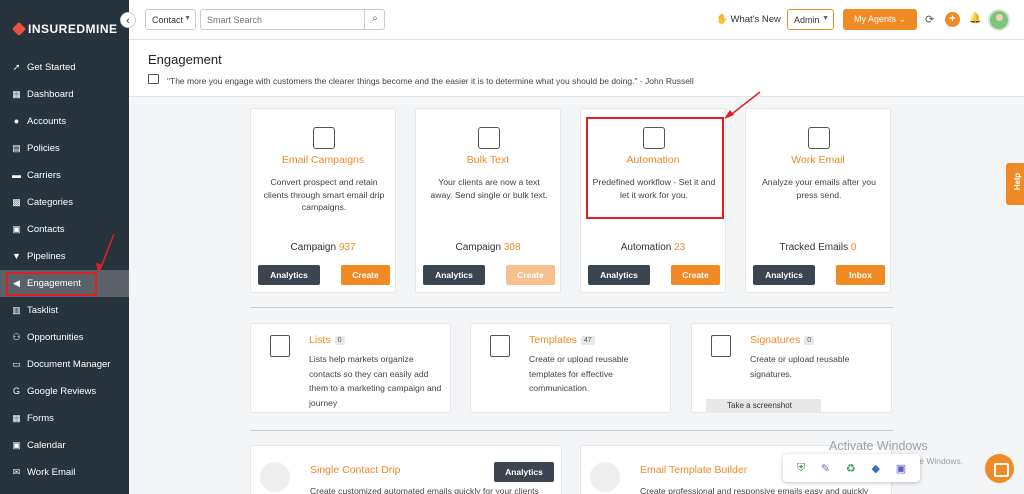 The width and height of the screenshot is (1024, 494). I want to click on card-stat: Automation 23, so click(653, 247).